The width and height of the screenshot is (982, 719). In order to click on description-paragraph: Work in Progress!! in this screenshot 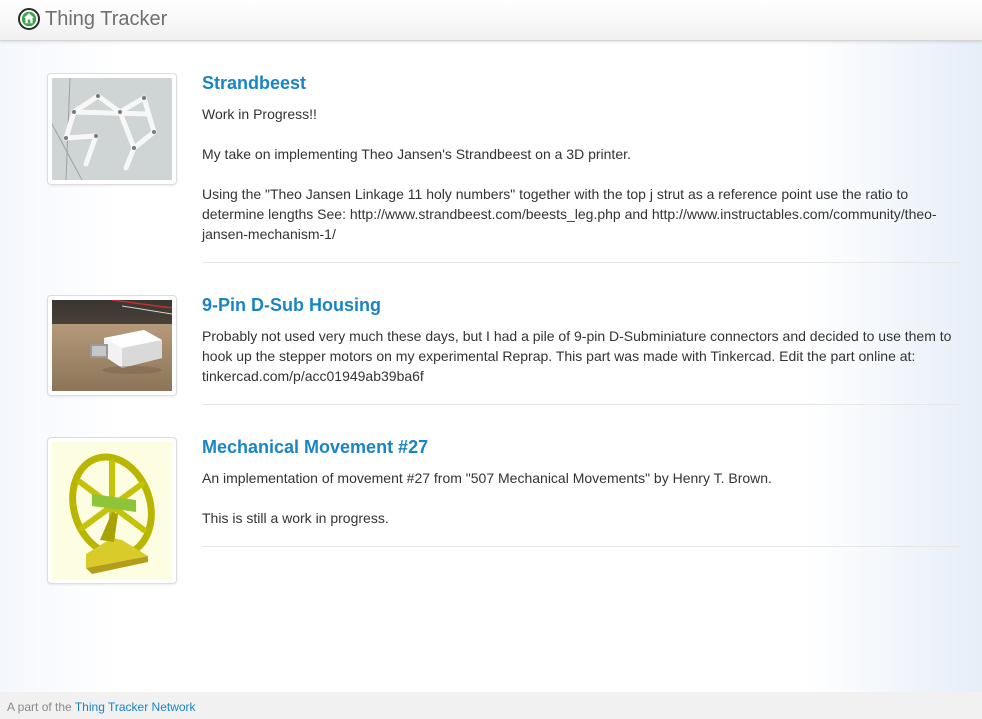, I will do `click(259, 114)`.